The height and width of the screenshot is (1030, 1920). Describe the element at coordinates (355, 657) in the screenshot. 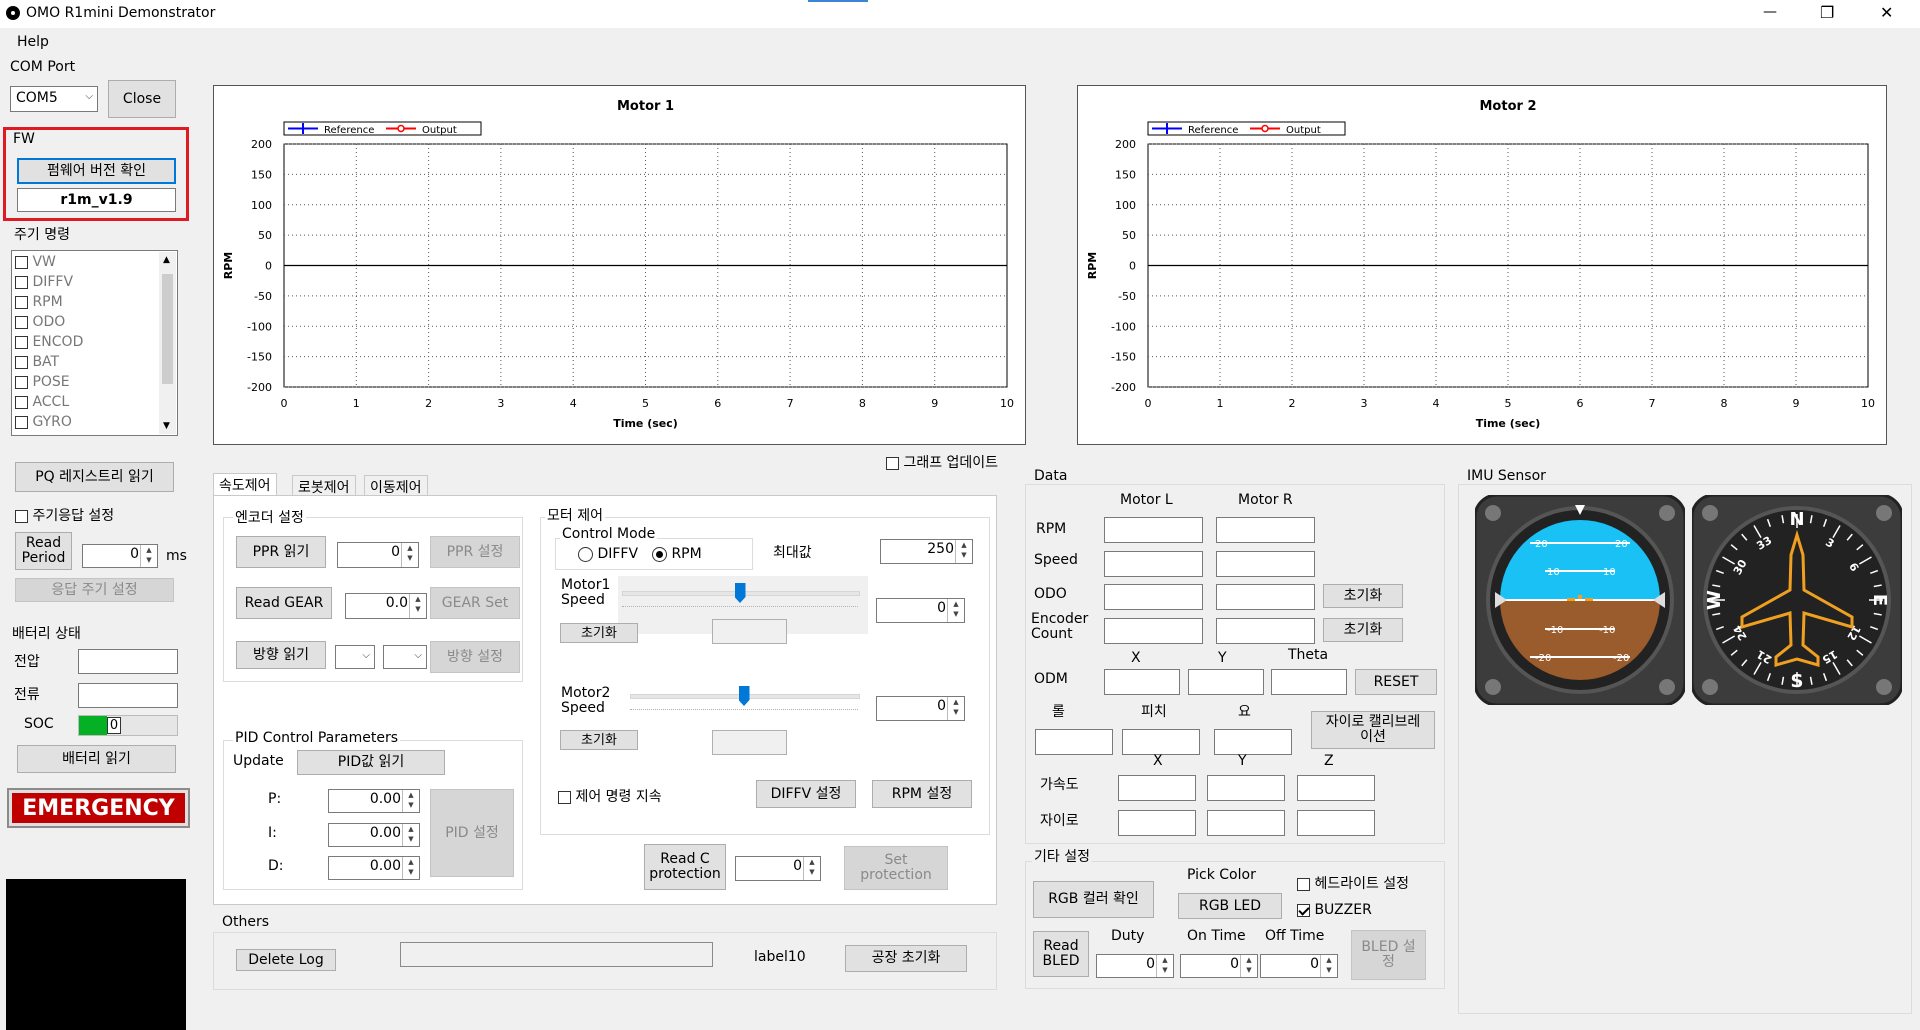

I see `direction-left-select: ⌵` at that location.